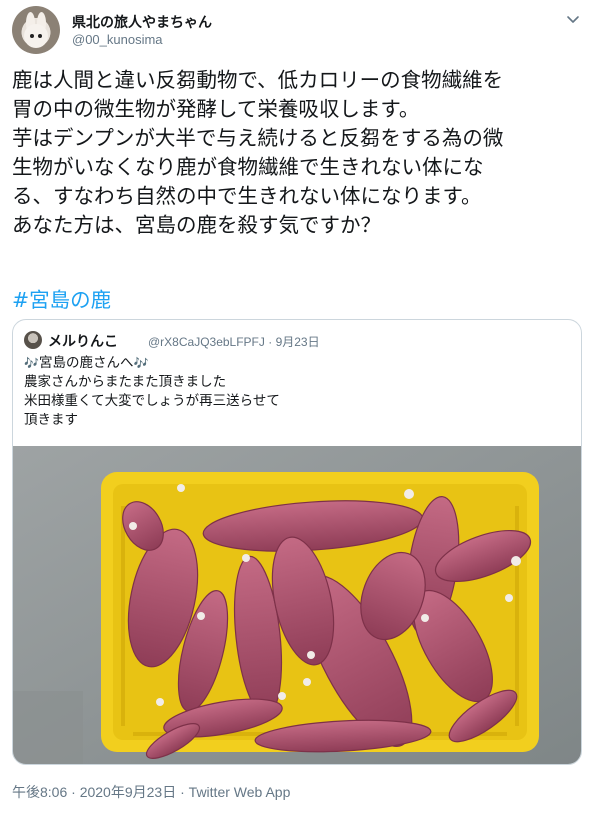 The height and width of the screenshot is (819, 596). Describe the element at coordinates (36, 36) in the screenshot. I see `rabbit-face` at that location.